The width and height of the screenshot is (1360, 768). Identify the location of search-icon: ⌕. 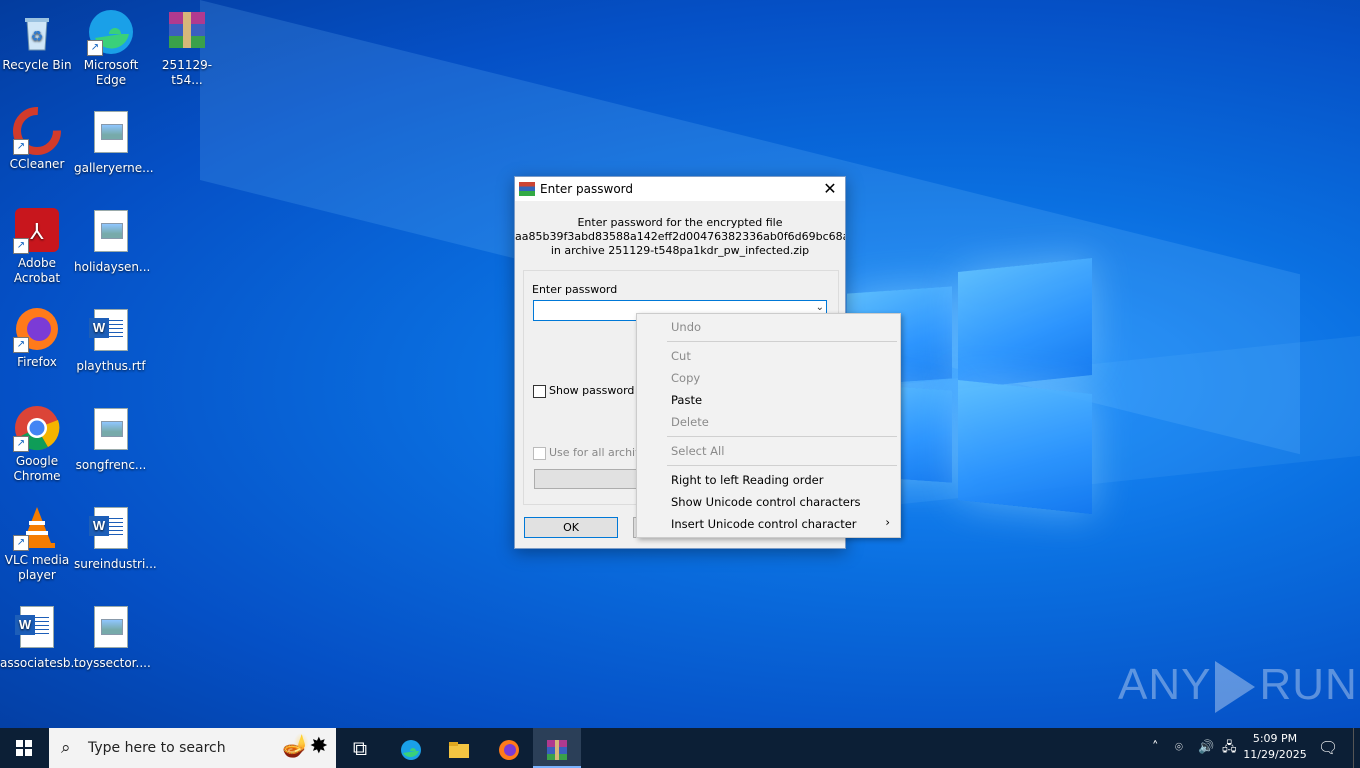
(66, 748).